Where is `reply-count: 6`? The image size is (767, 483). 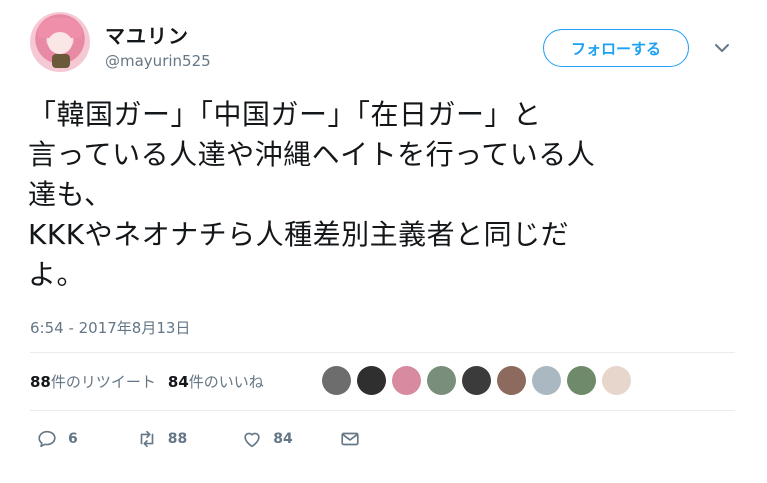 reply-count: 6 is located at coordinates (73, 439).